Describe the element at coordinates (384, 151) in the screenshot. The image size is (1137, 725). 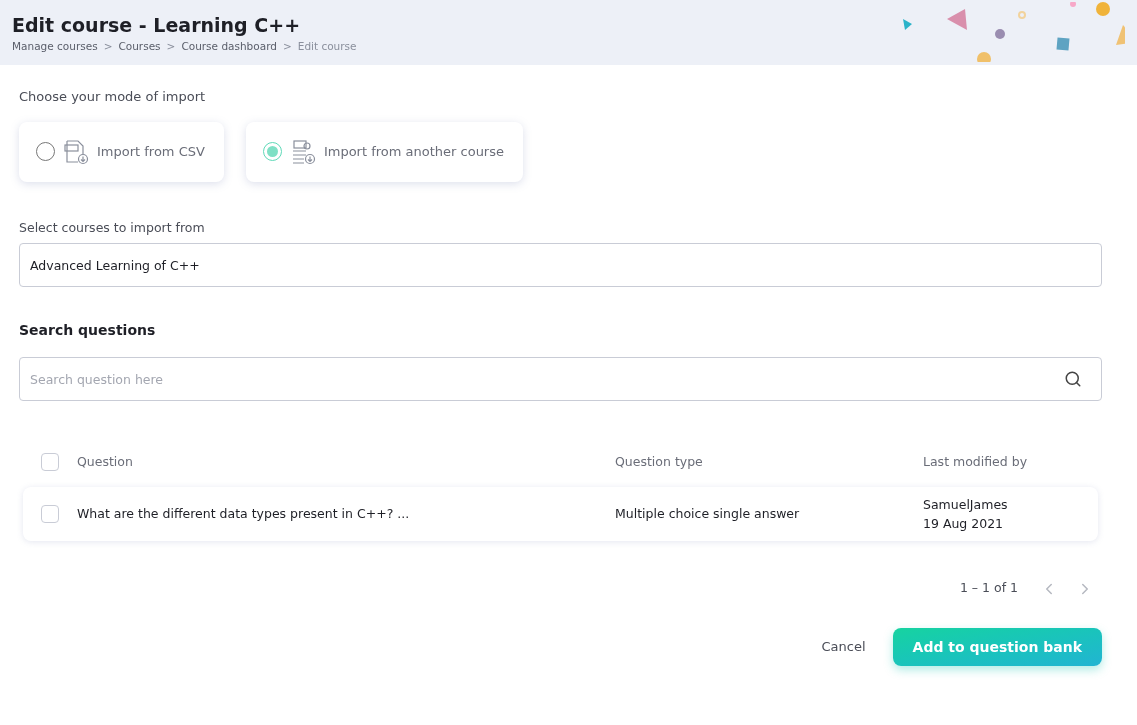
I see `import-option-card: Import from another course` at that location.